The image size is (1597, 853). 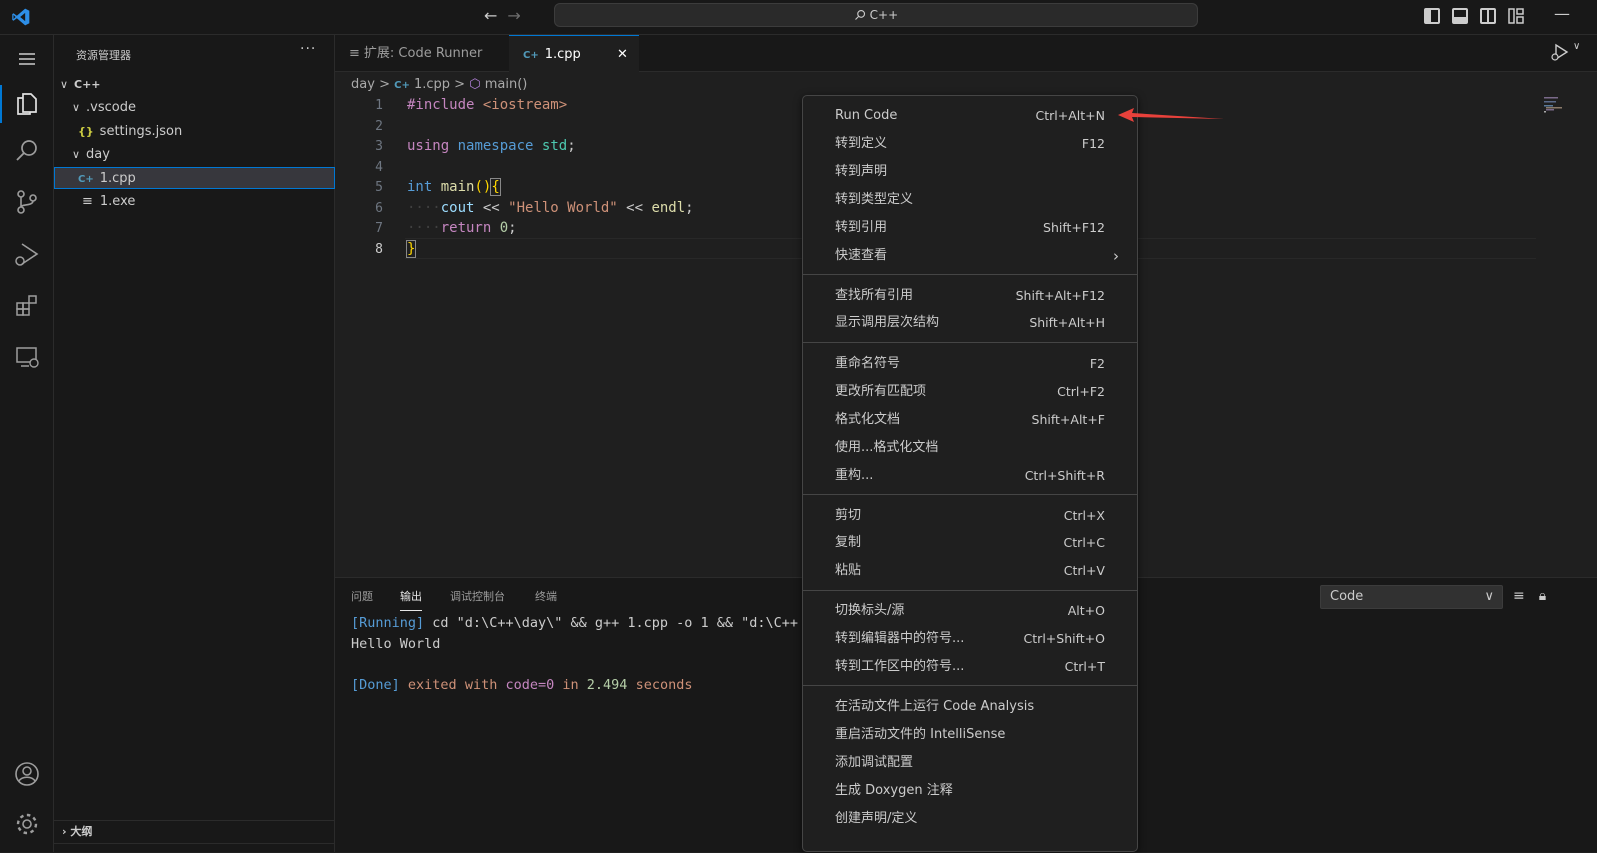 What do you see at coordinates (1526, 596) in the screenshot?
I see `list-filter-icon: ≡` at bounding box center [1526, 596].